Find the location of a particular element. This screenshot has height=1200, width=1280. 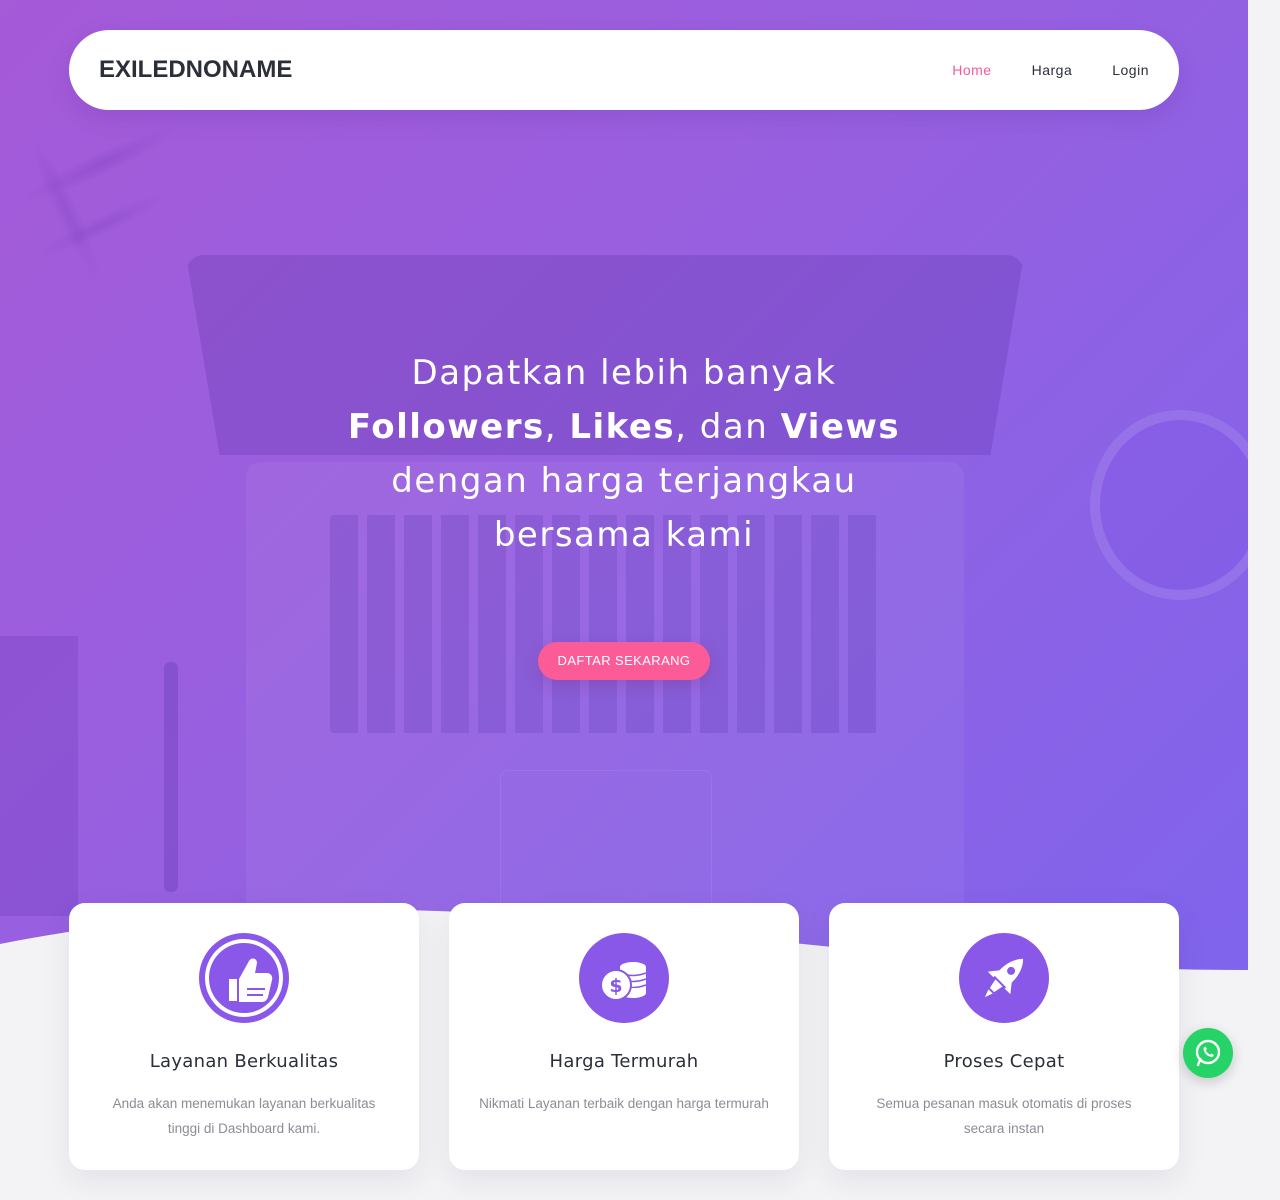

nav-login-link: Login is located at coordinates (1130, 70).